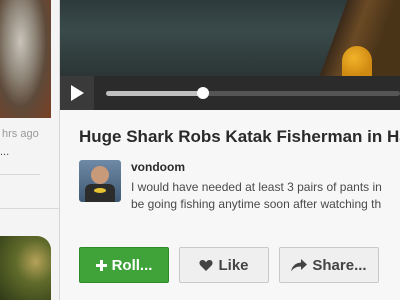 This screenshot has height=300, width=400. Describe the element at coordinates (357, 61) in the screenshot. I see `video-scene-buoy` at that location.